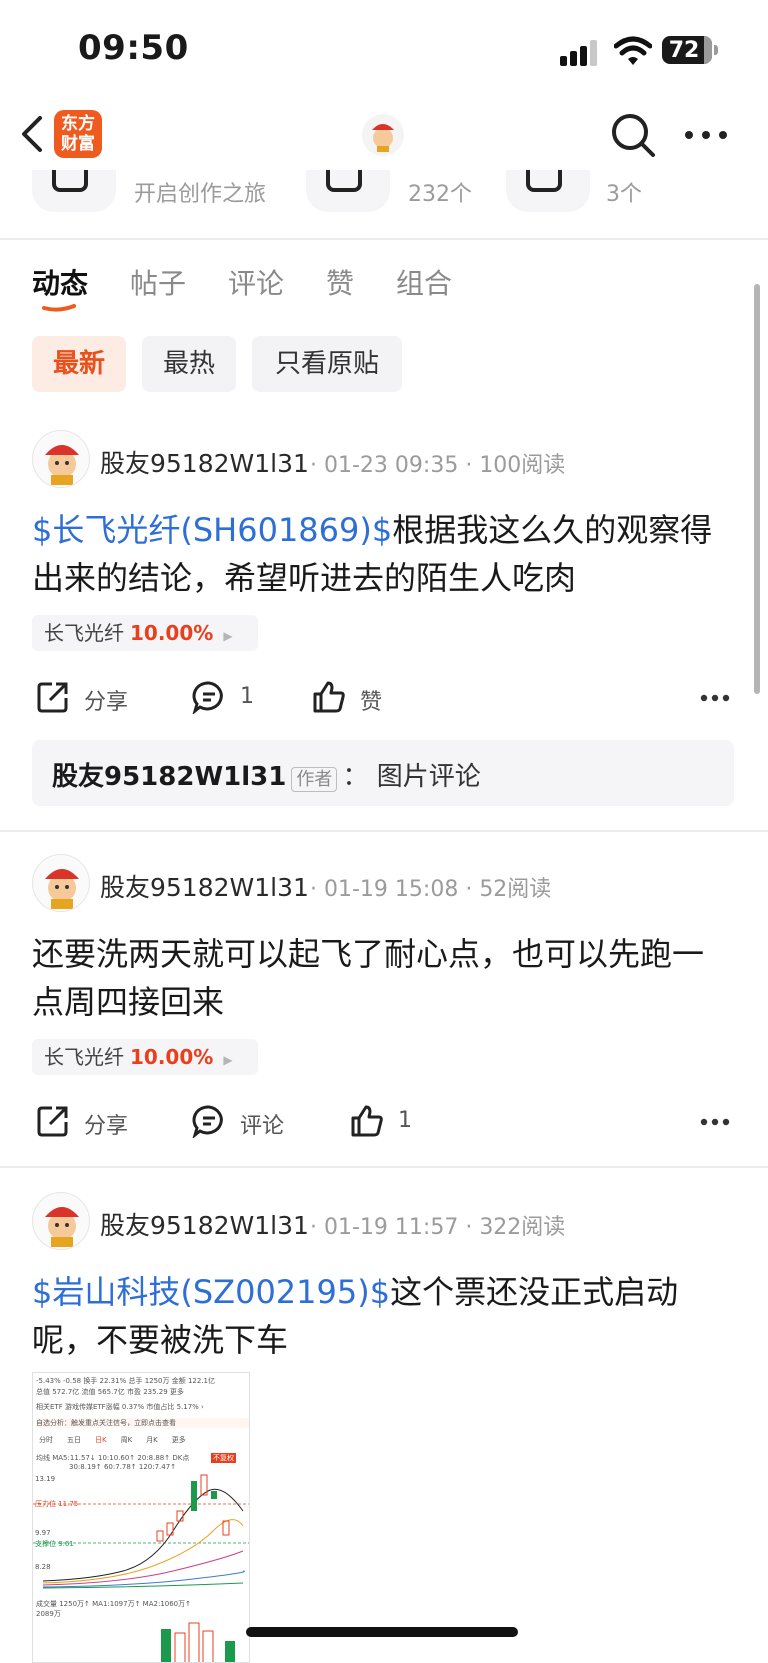  Describe the element at coordinates (327, 364) in the screenshot. I see `filter-original-only: 只看原贴` at that location.